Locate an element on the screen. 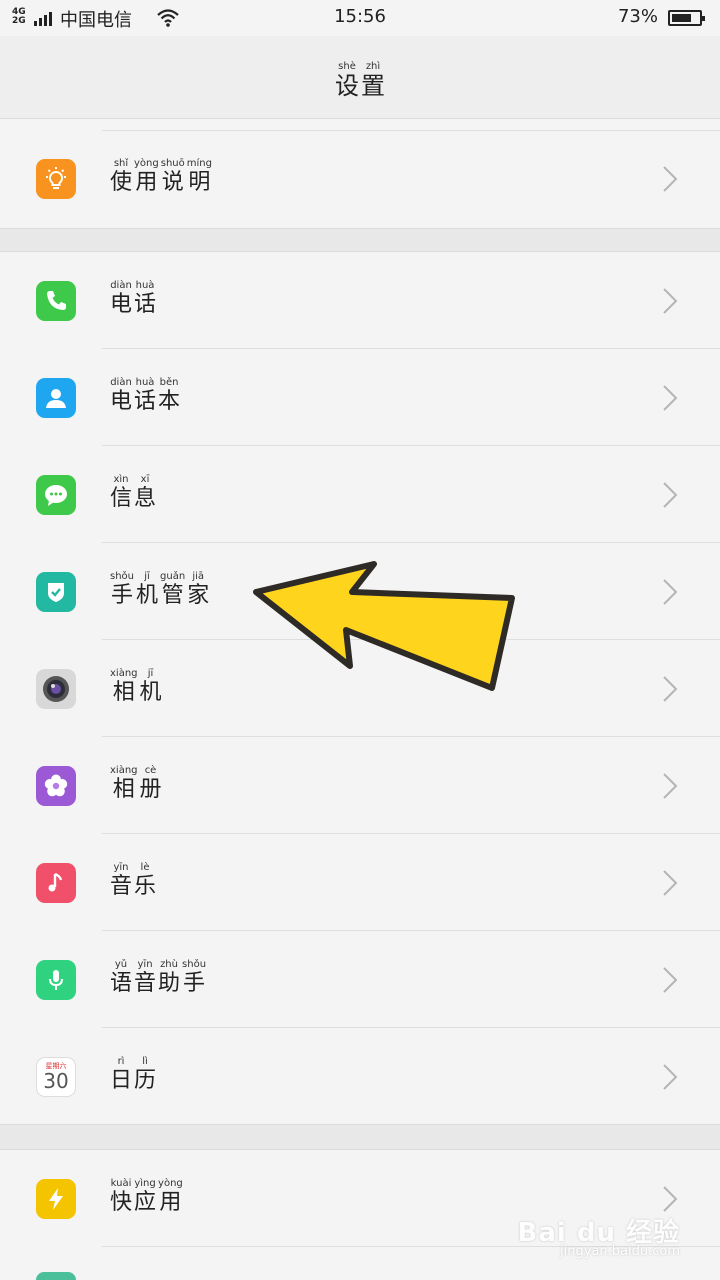 This screenshot has height=1280, width=720. settings-item-label: yīn 音 lè 乐 is located at coordinates (133, 881).